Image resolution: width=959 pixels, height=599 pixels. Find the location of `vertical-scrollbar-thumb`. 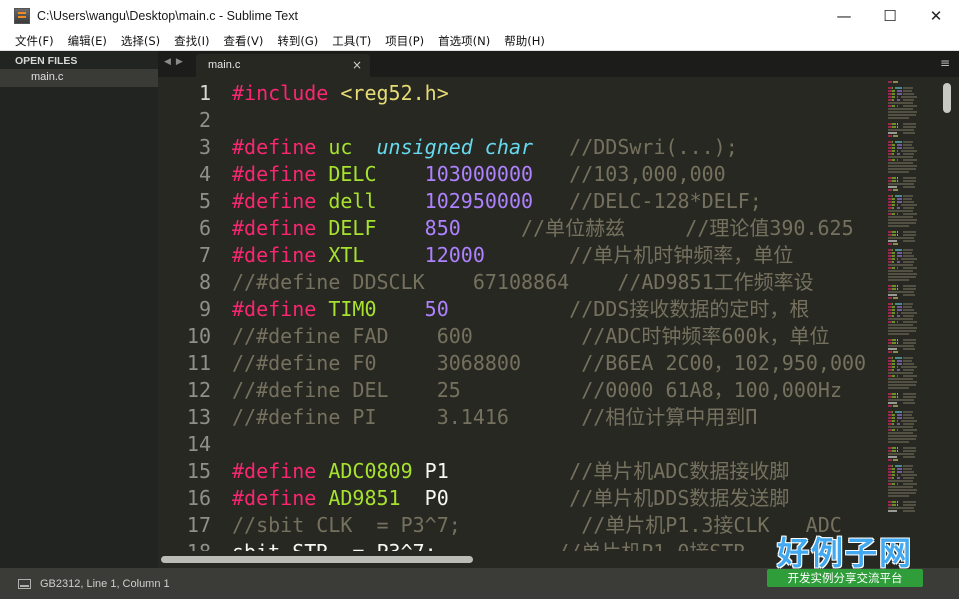

vertical-scrollbar-thumb is located at coordinates (947, 98).